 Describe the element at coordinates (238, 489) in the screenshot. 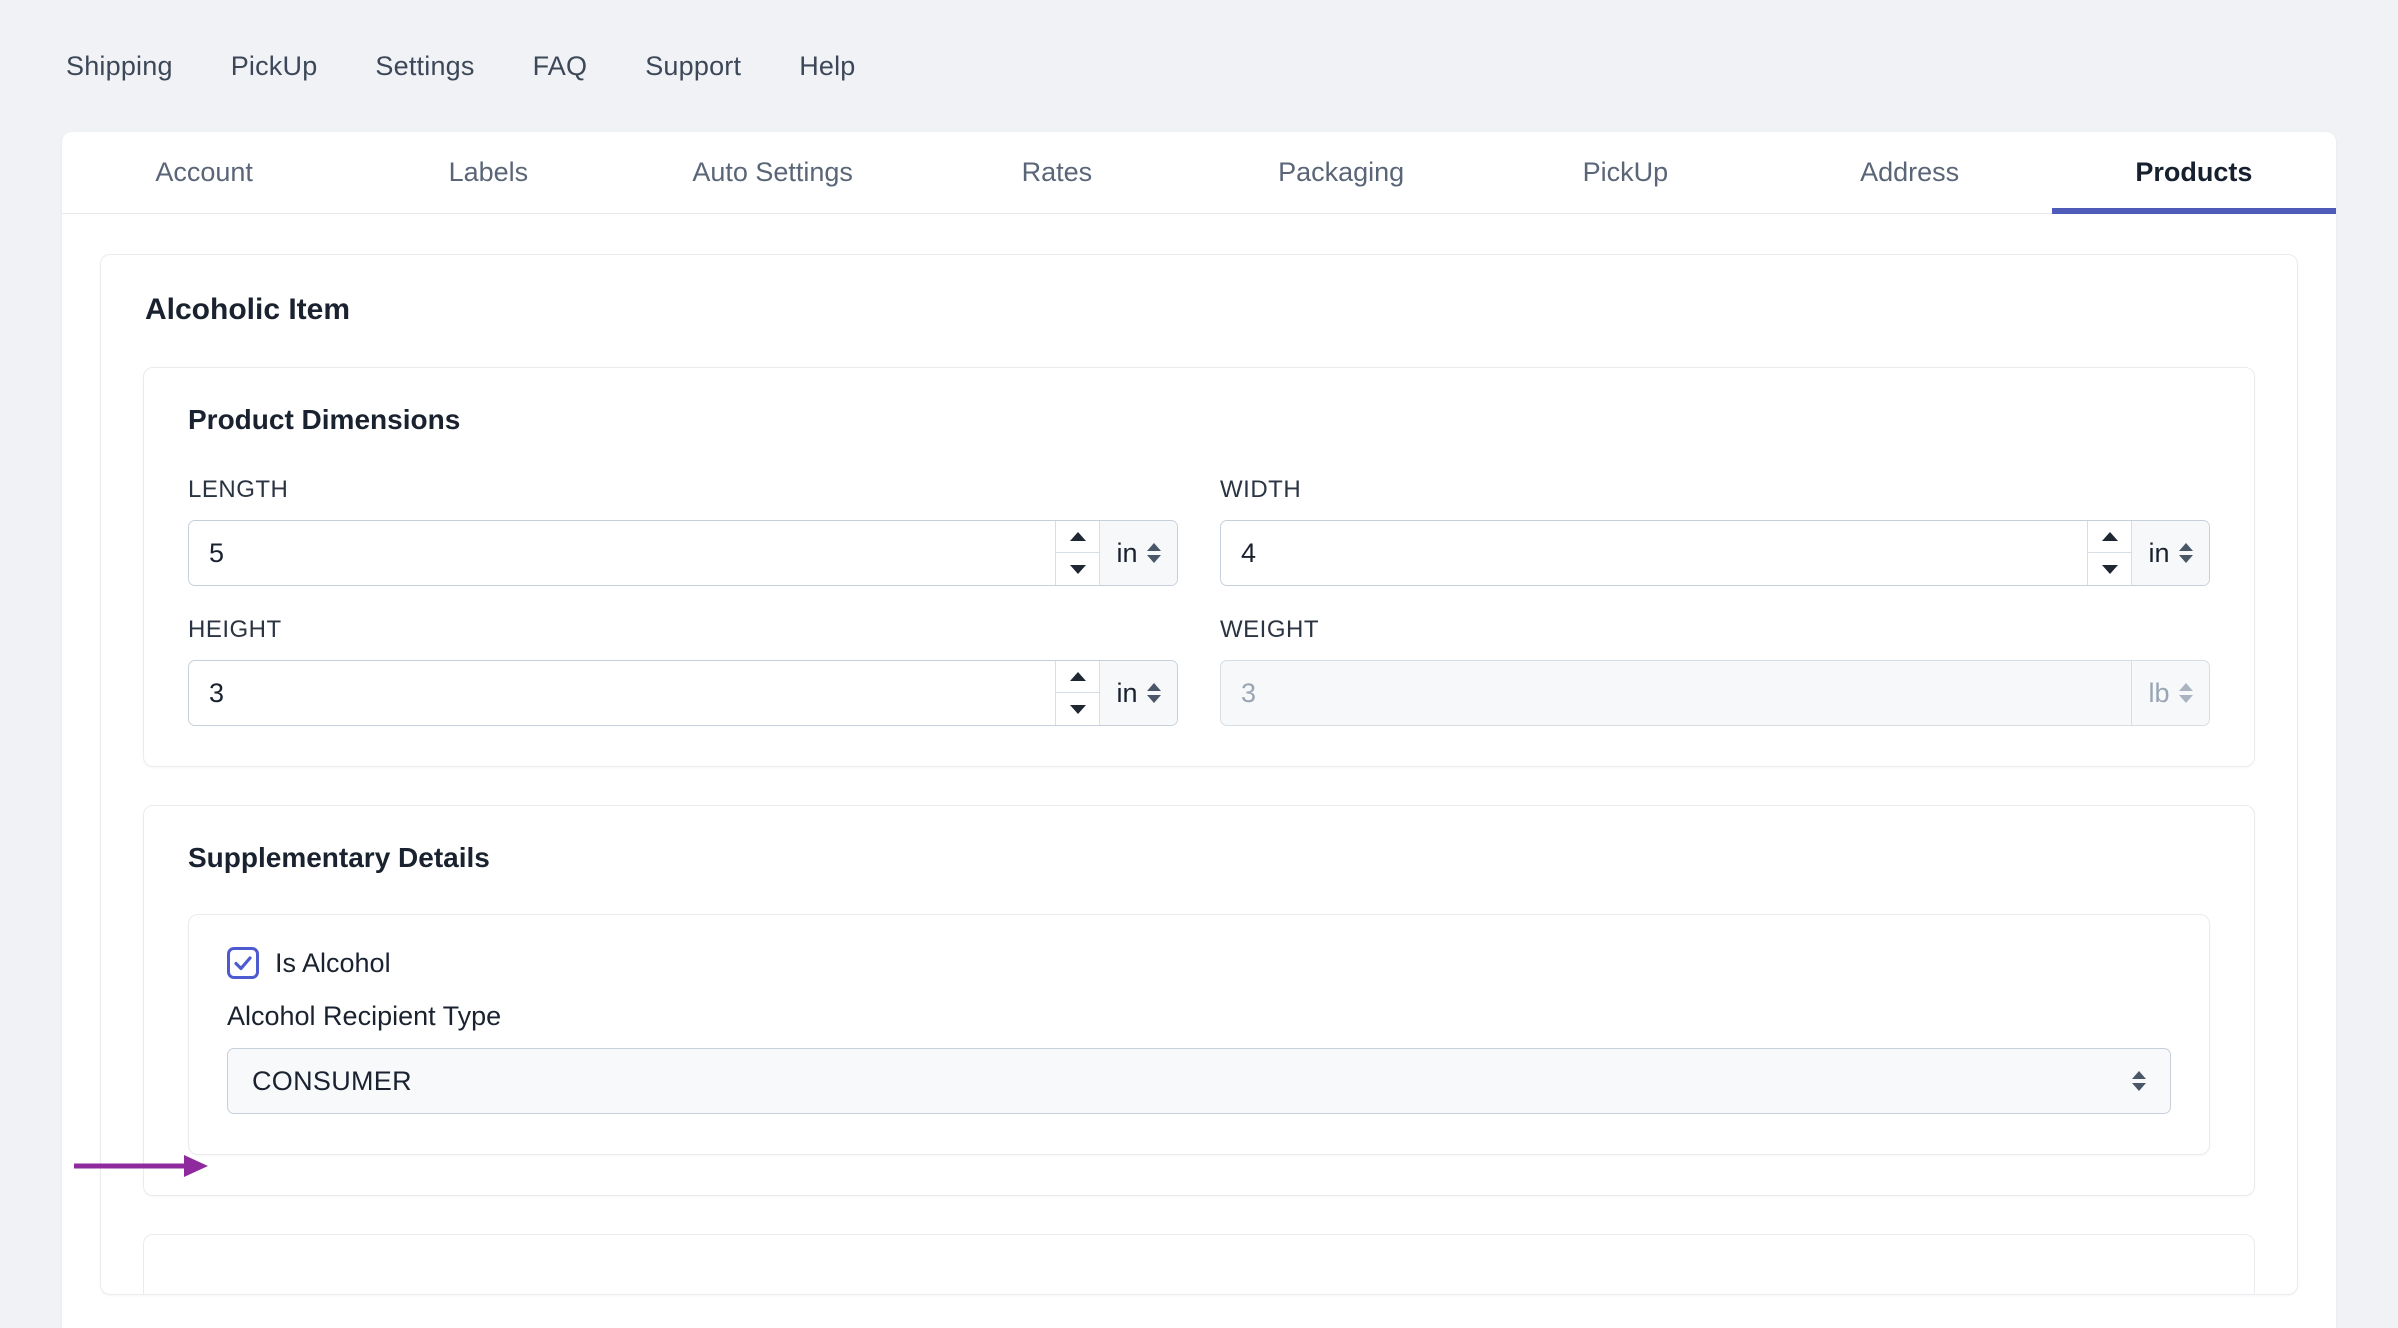

I see `length-label: LENGTH` at that location.